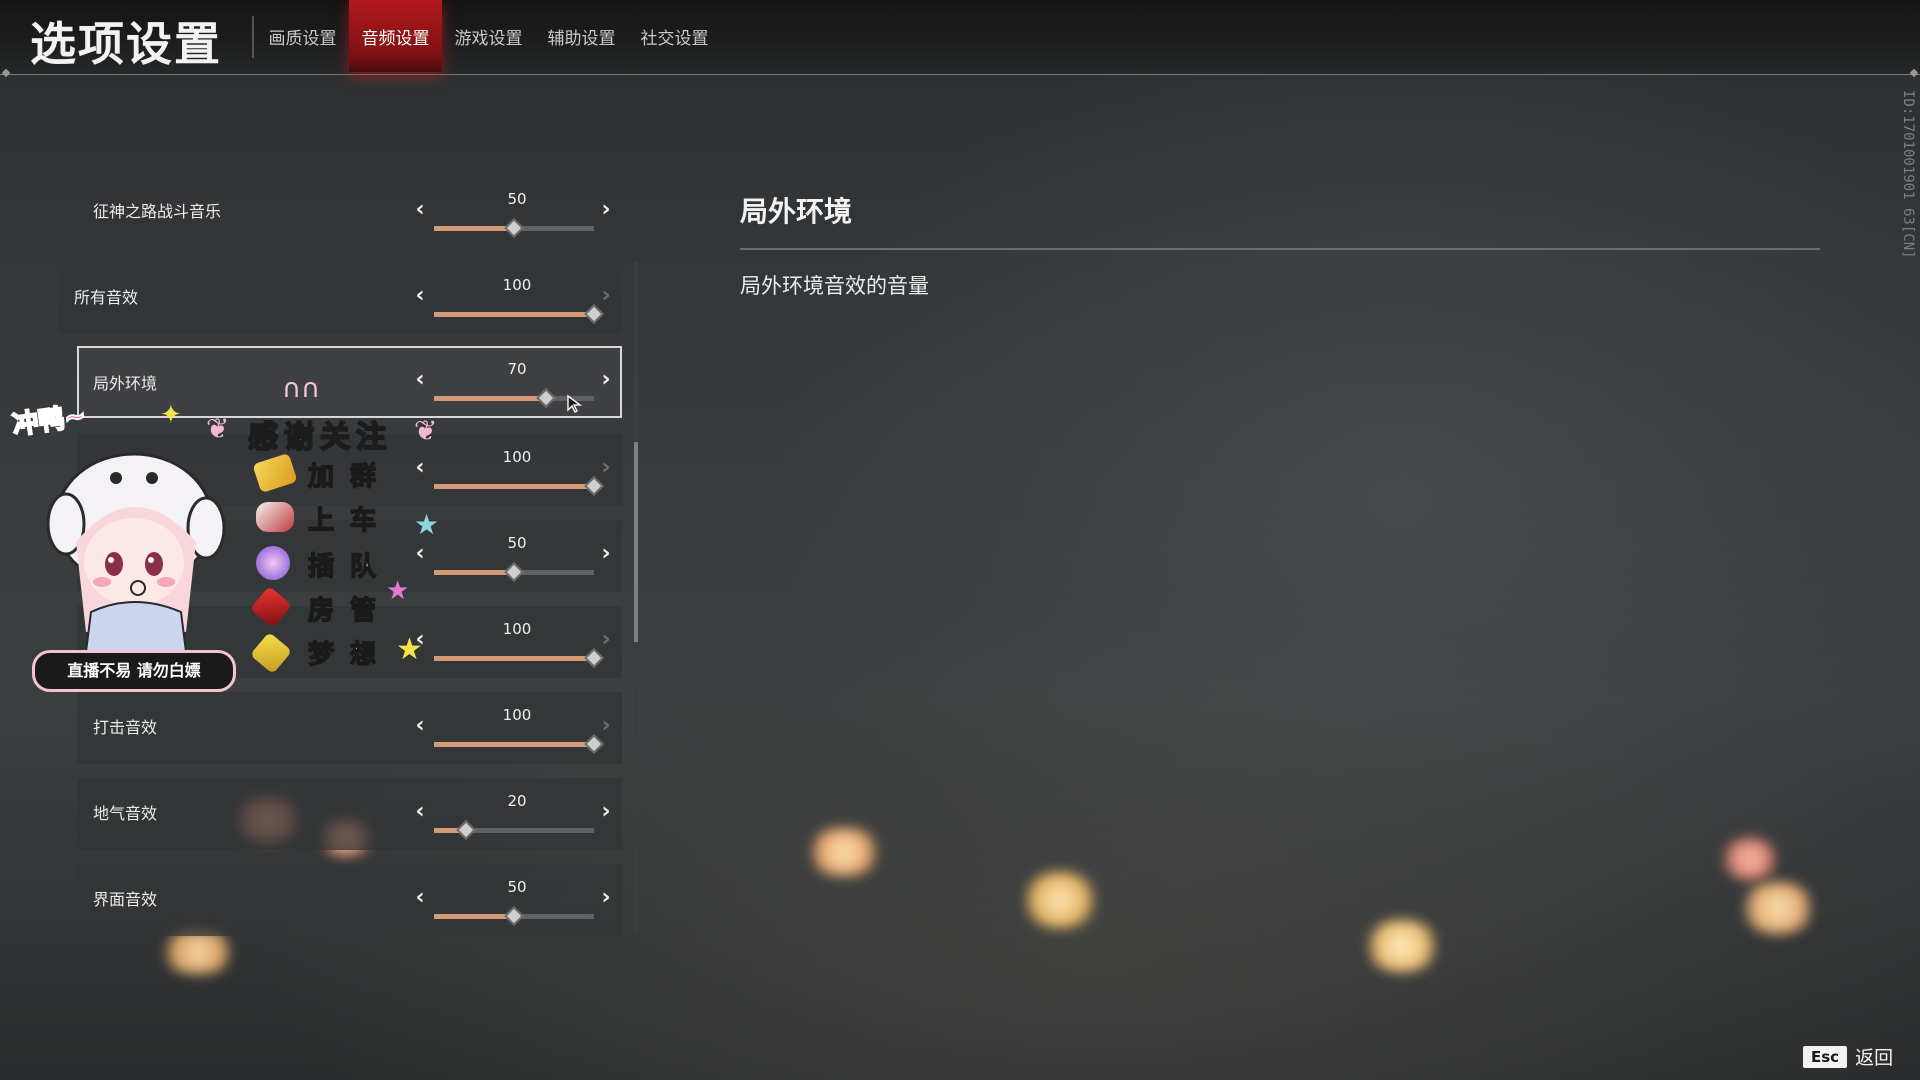 This screenshot has width=1920, height=1080. Describe the element at coordinates (340, 298) in the screenshot. I see `setting-row-all-sfx: 所有音效 ‹ 100 ›` at that location.